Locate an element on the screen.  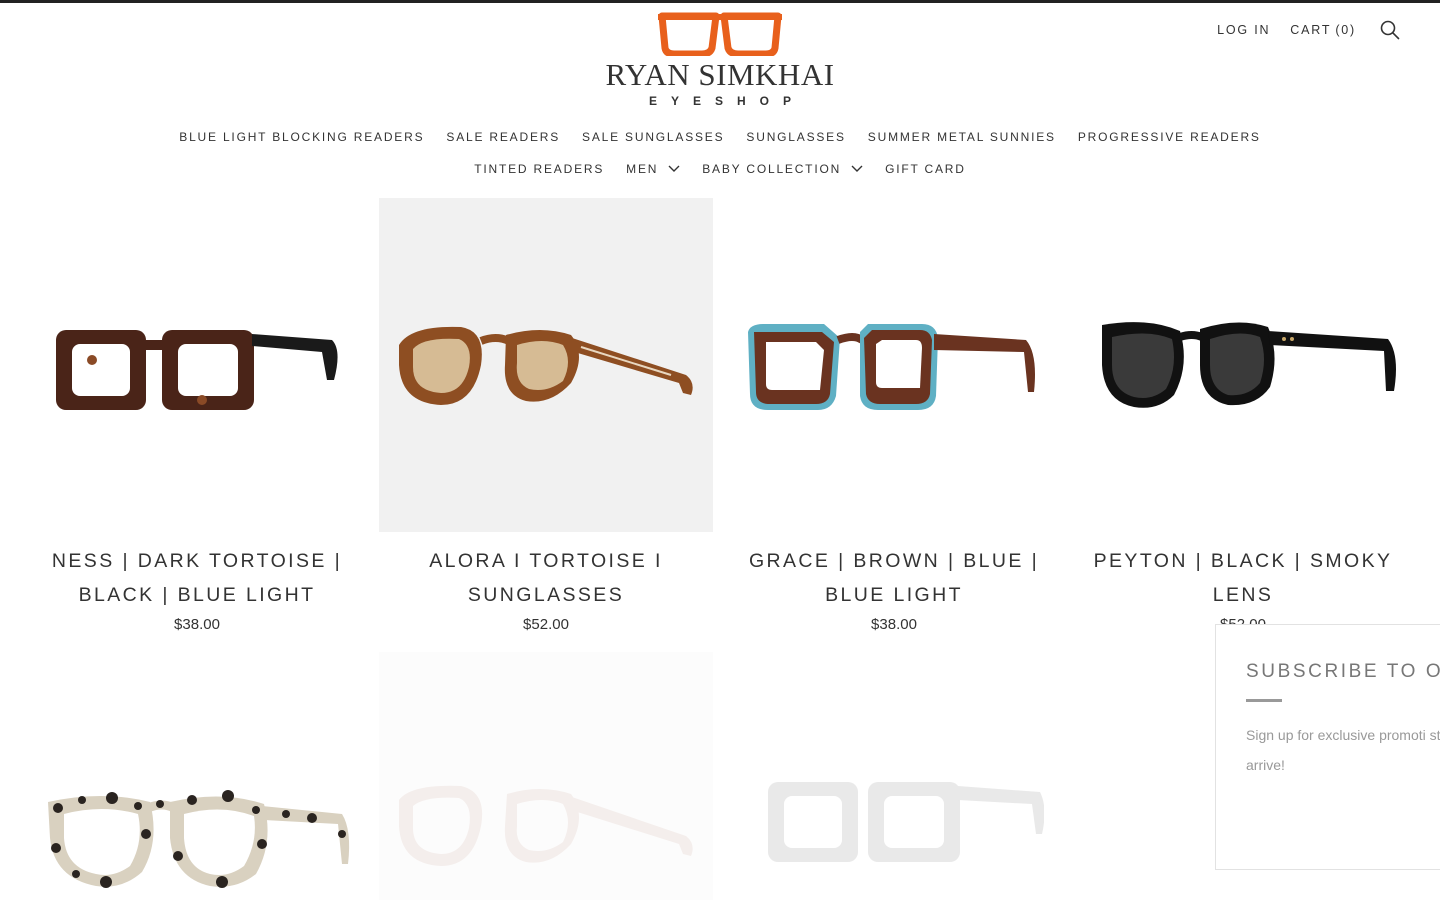
nav-sale-sunglasses: SALE SUNGLASSES is located at coordinates (653, 137).